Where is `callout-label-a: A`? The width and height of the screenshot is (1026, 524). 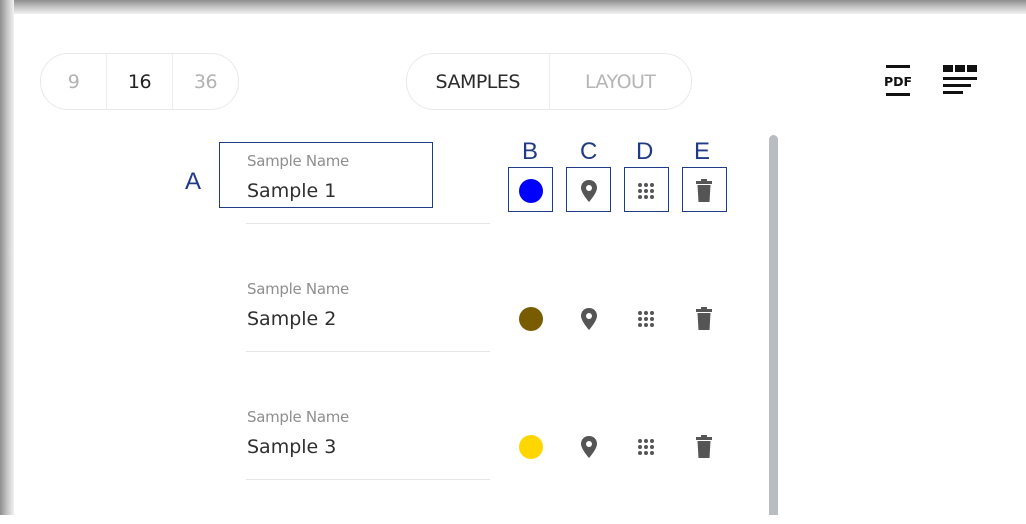
callout-label-a: A is located at coordinates (193, 181).